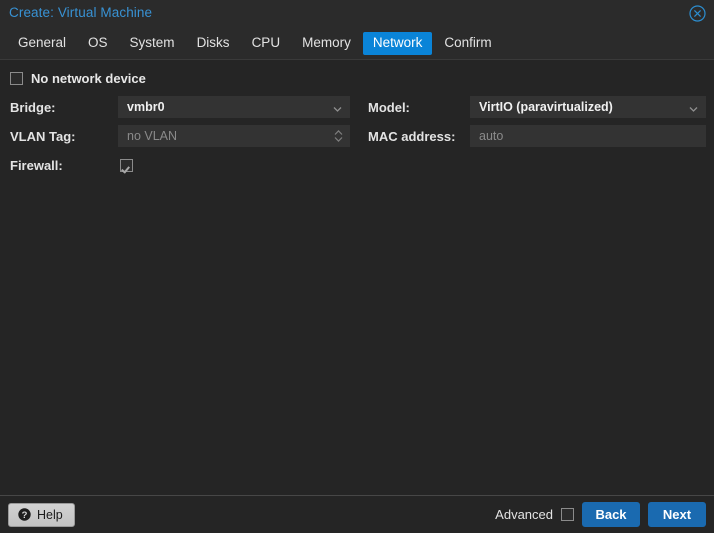 The height and width of the screenshot is (533, 714). I want to click on firewall-row: Firewall:, so click(180, 165).